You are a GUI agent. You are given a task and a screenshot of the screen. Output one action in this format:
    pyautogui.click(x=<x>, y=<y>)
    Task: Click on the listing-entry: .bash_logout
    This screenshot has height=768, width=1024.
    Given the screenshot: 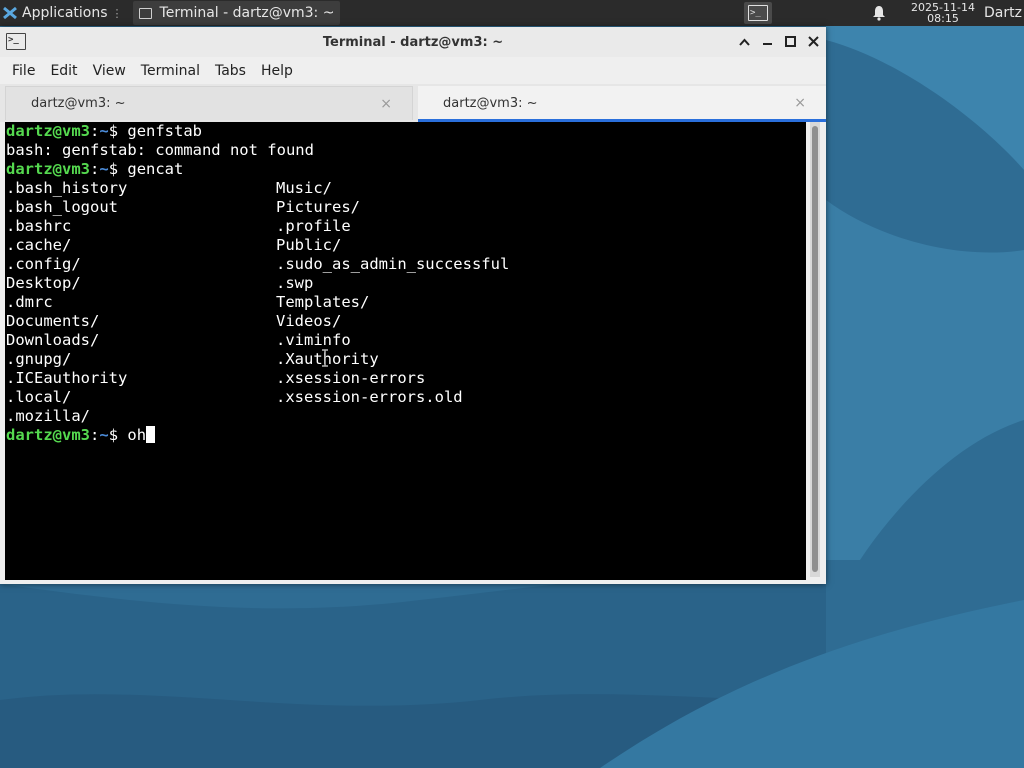 What is the action you would take?
    pyautogui.click(x=62, y=207)
    